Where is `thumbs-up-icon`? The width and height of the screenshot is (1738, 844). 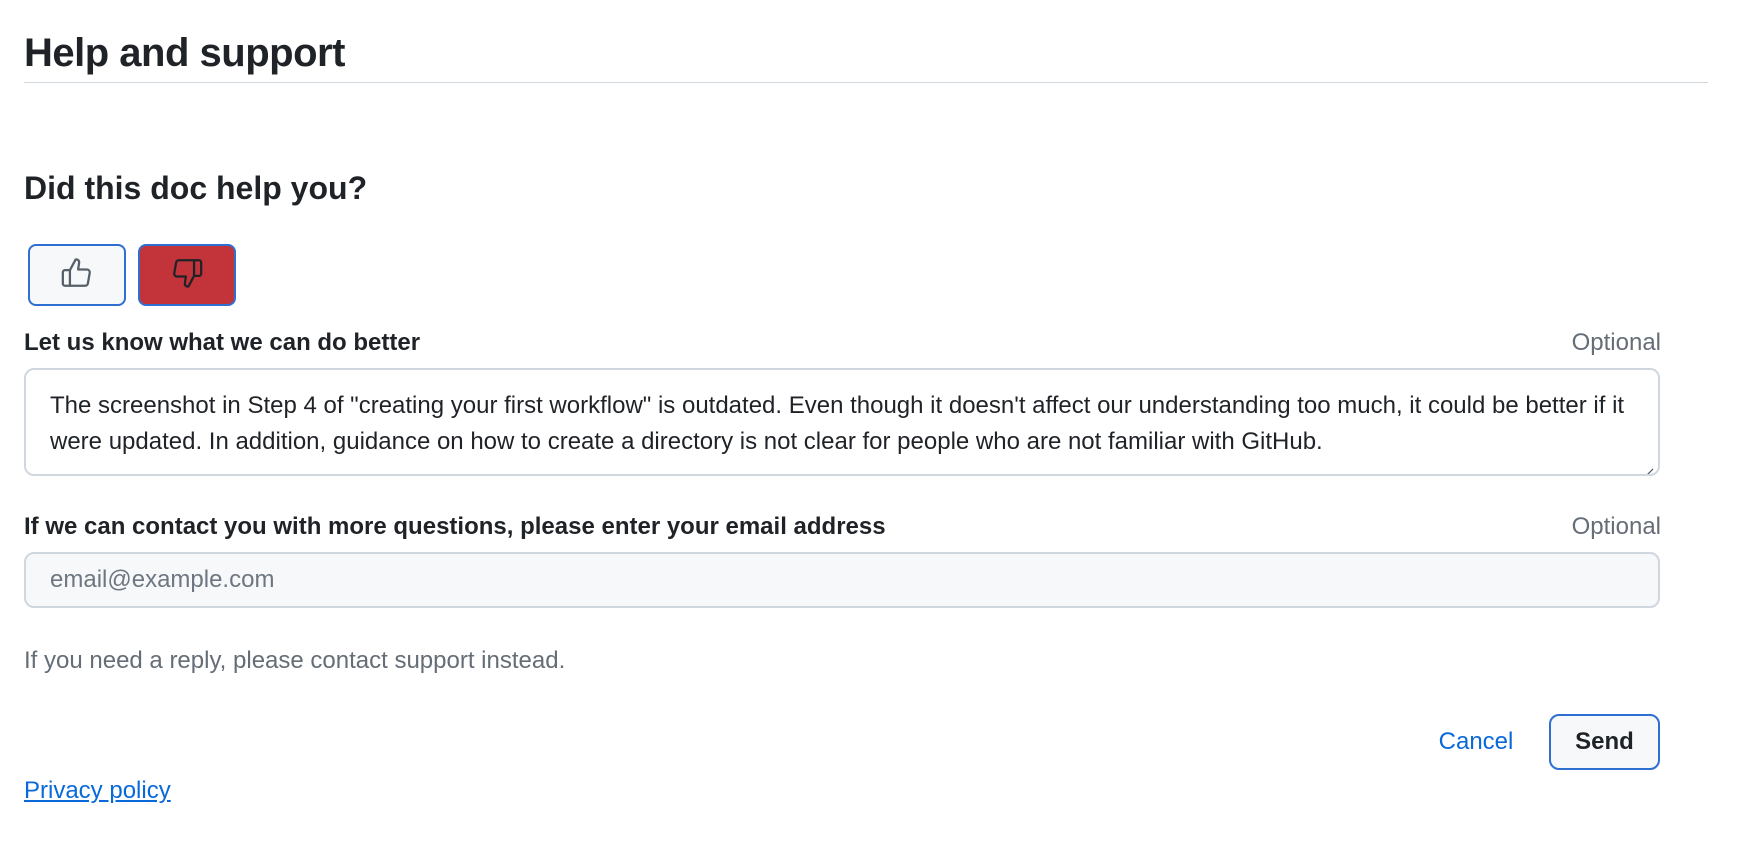
thumbs-up-icon is located at coordinates (77, 275).